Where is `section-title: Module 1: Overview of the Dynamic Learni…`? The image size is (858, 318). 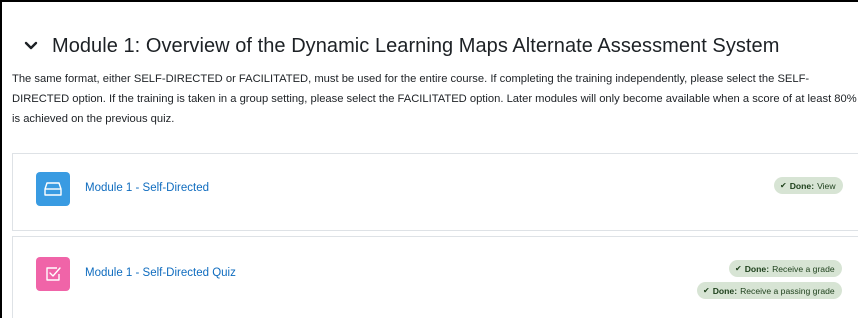 section-title: Module 1: Overview of the Dynamic Learni… is located at coordinates (416, 45).